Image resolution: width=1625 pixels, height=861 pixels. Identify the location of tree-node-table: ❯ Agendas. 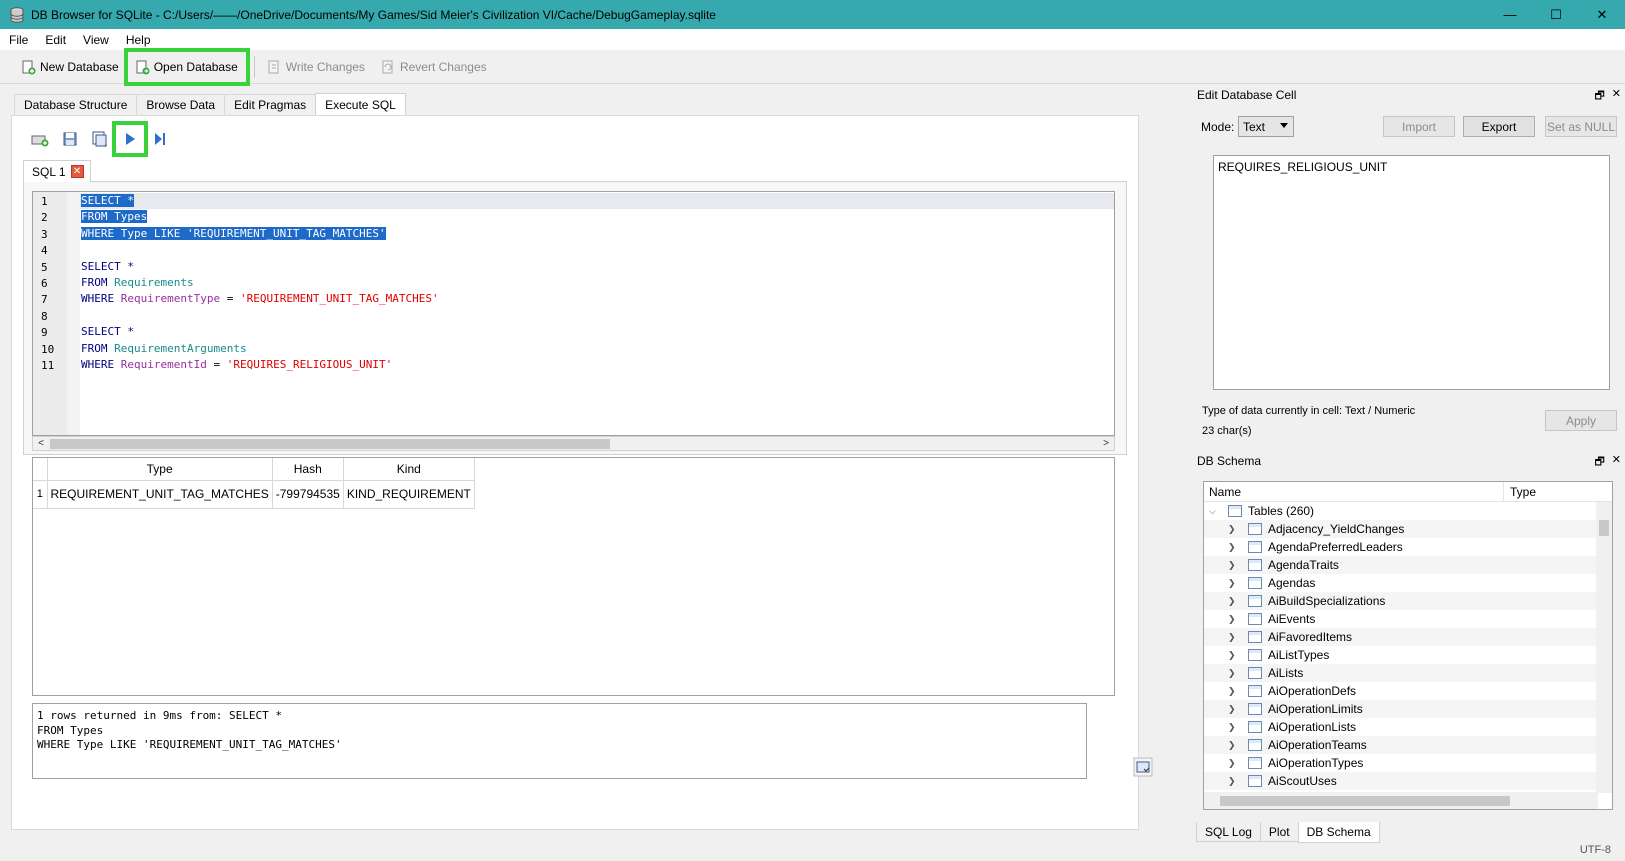
(1401, 583).